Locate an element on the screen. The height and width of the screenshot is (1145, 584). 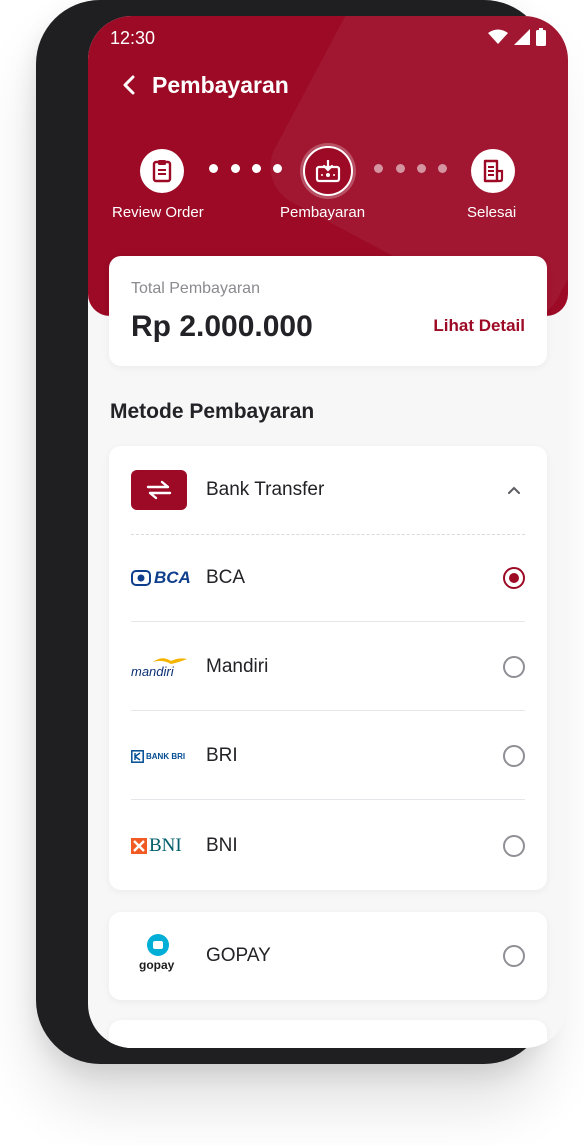
radio-selected is located at coordinates (514, 578).